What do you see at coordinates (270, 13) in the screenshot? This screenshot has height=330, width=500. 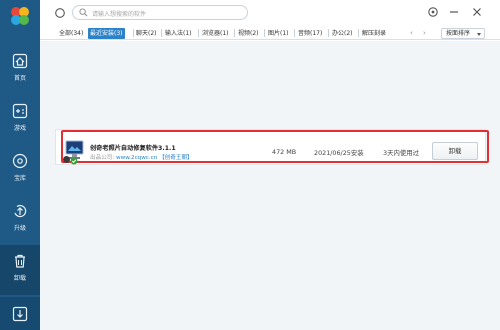 I see `top-bar: 请输入想搜索的软件` at bounding box center [270, 13].